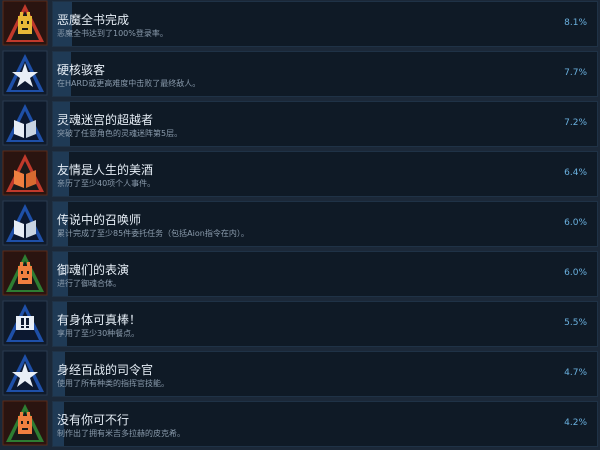 The width and height of the screenshot is (600, 450). Describe the element at coordinates (81, 70) in the screenshot. I see `achievement-title: 硬核骇客` at that location.